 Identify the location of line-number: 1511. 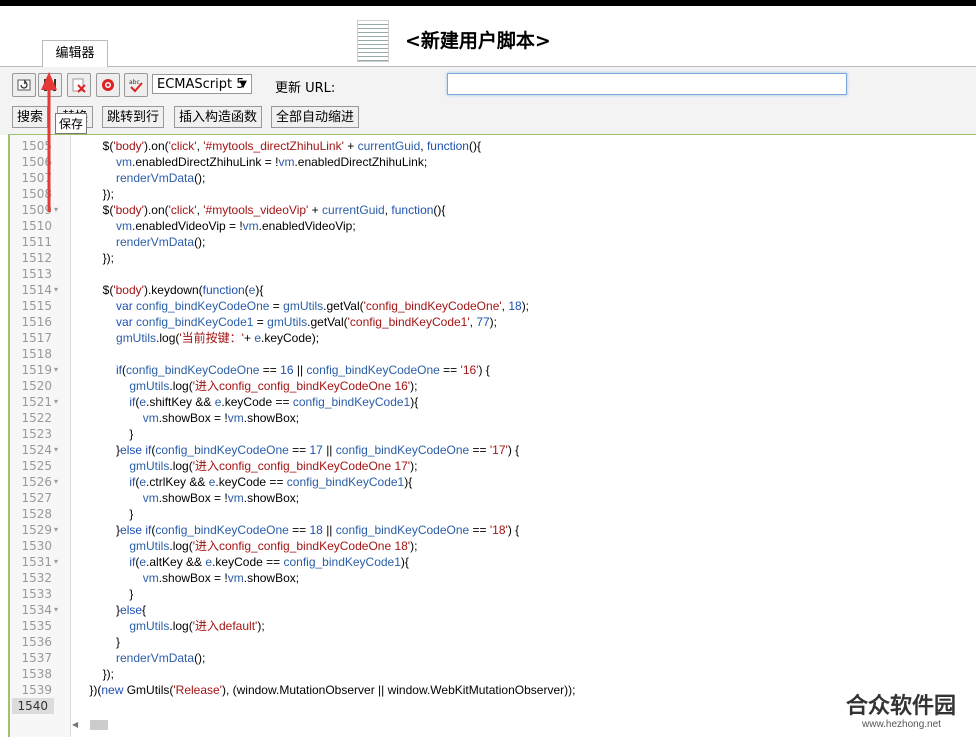
(36, 242).